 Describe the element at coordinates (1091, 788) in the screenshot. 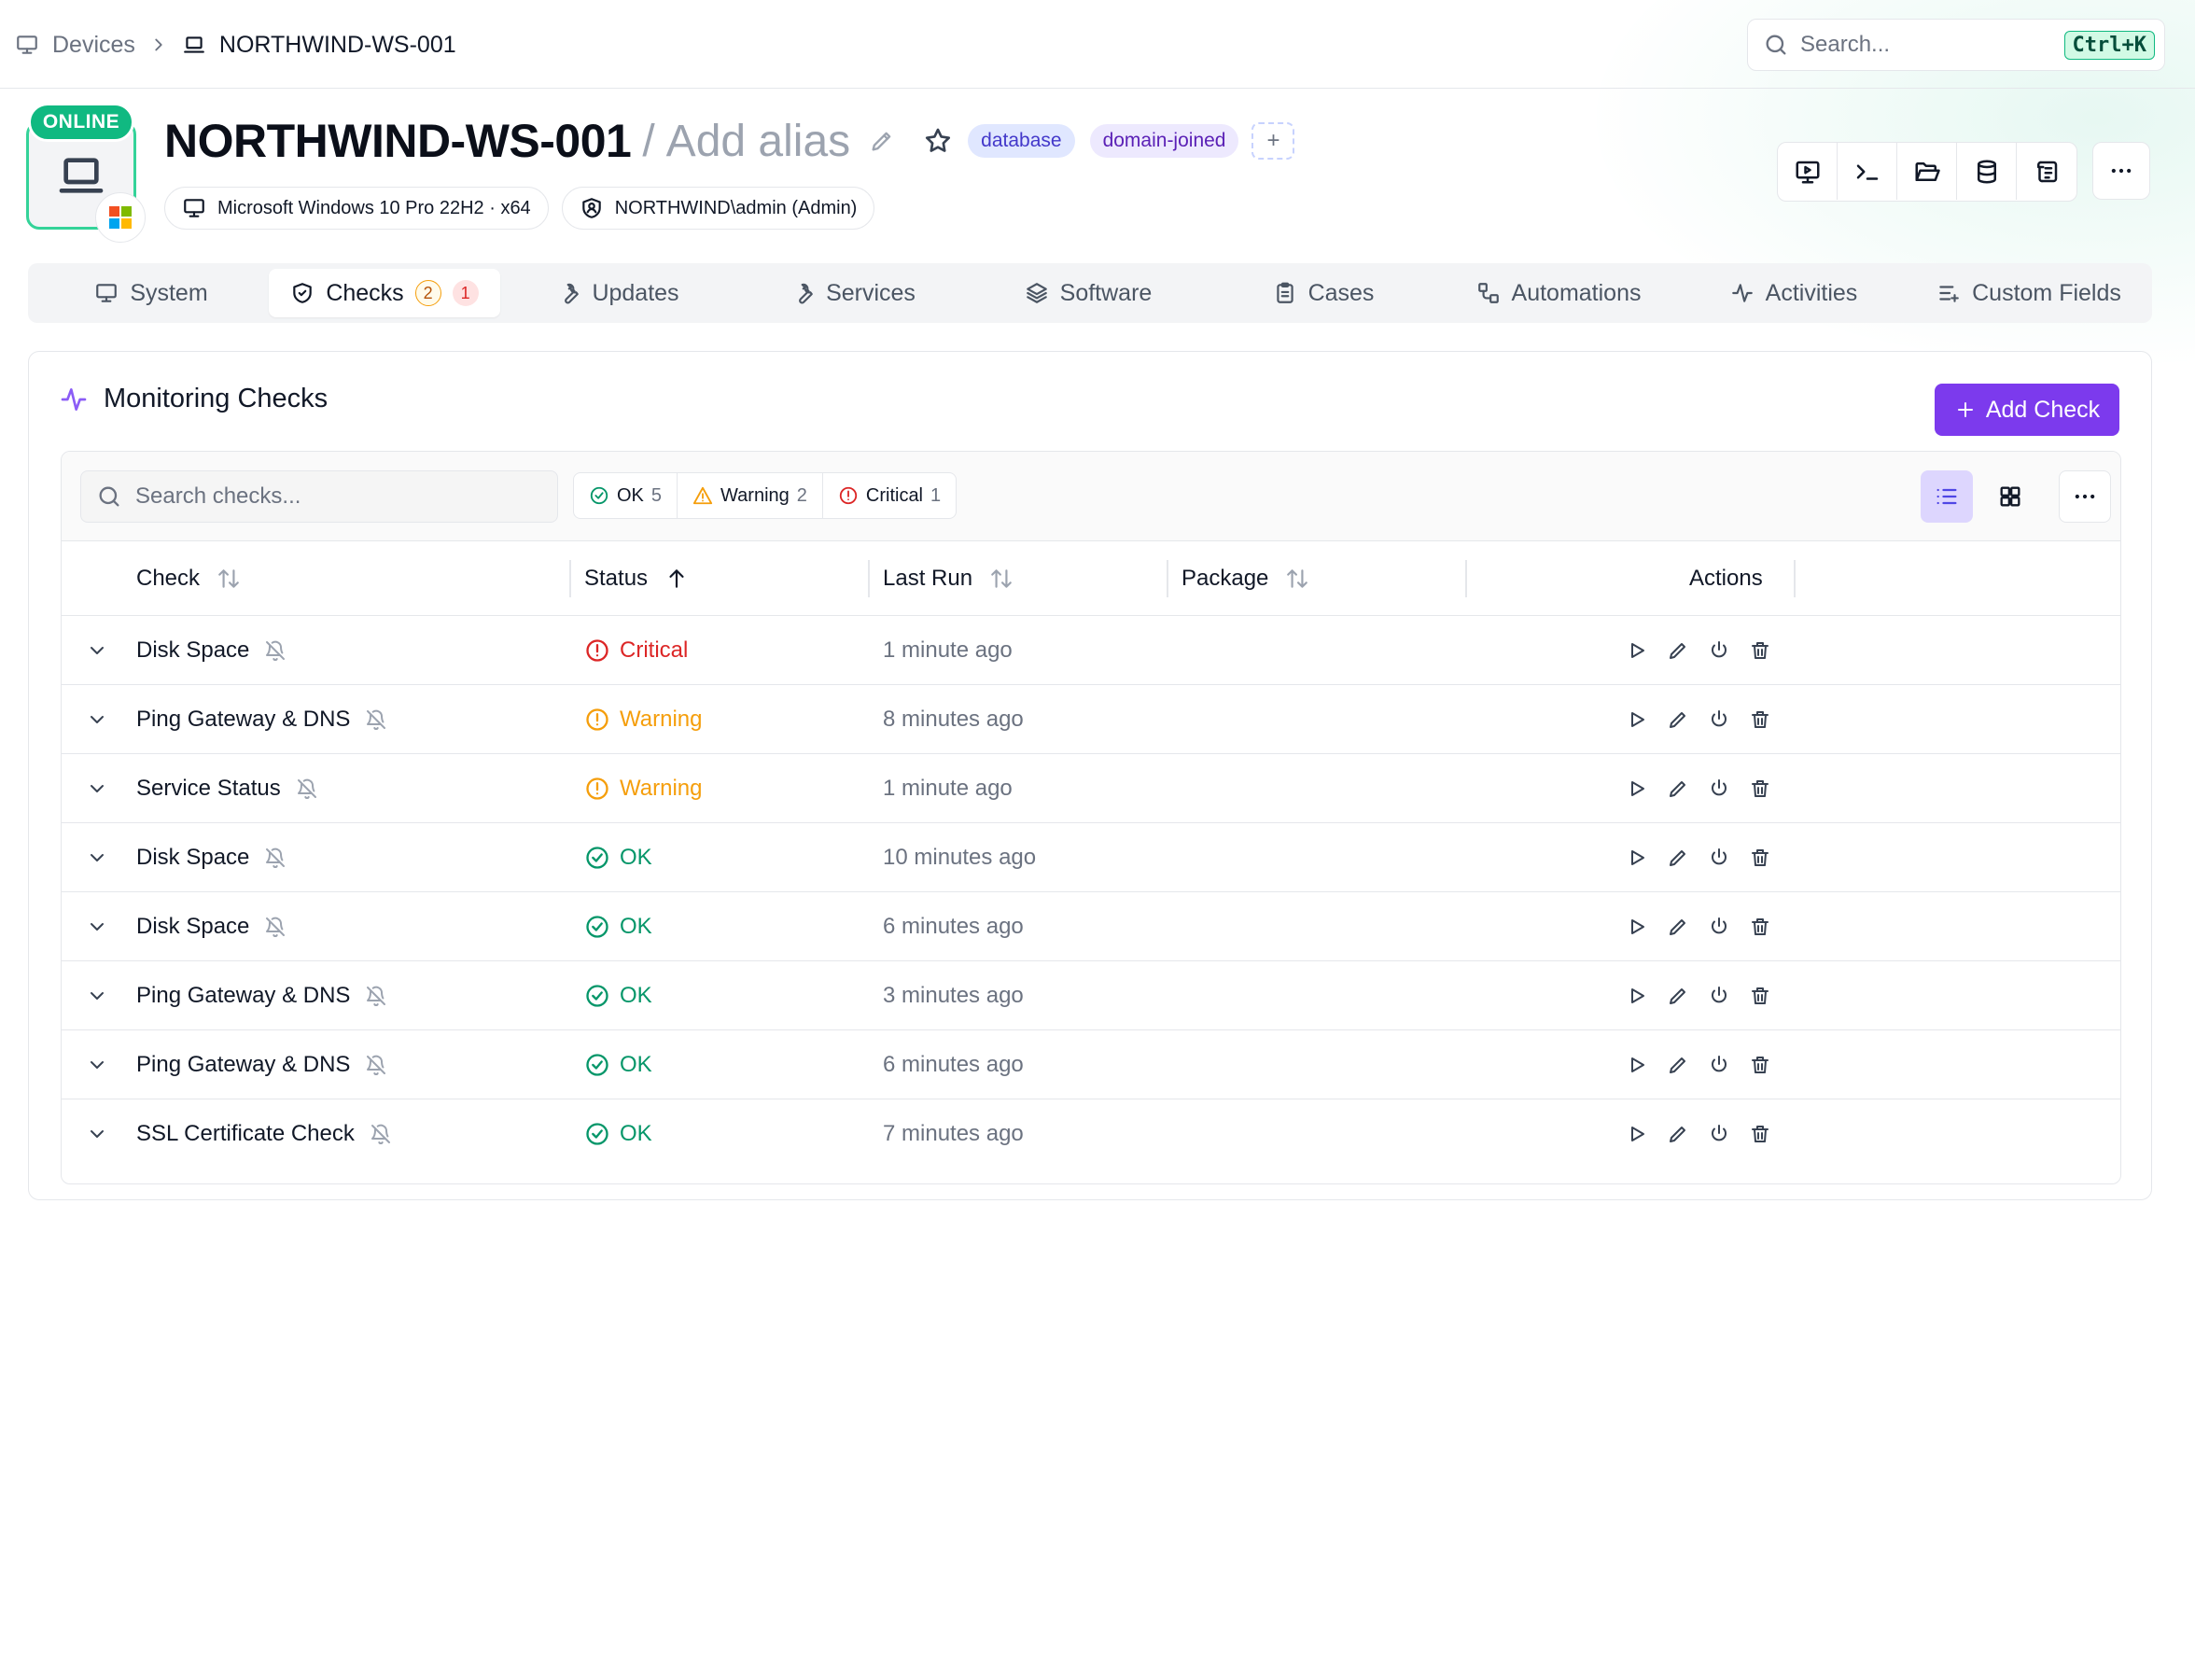

I see `table-row: Service Status Warning 1 minute ago` at that location.